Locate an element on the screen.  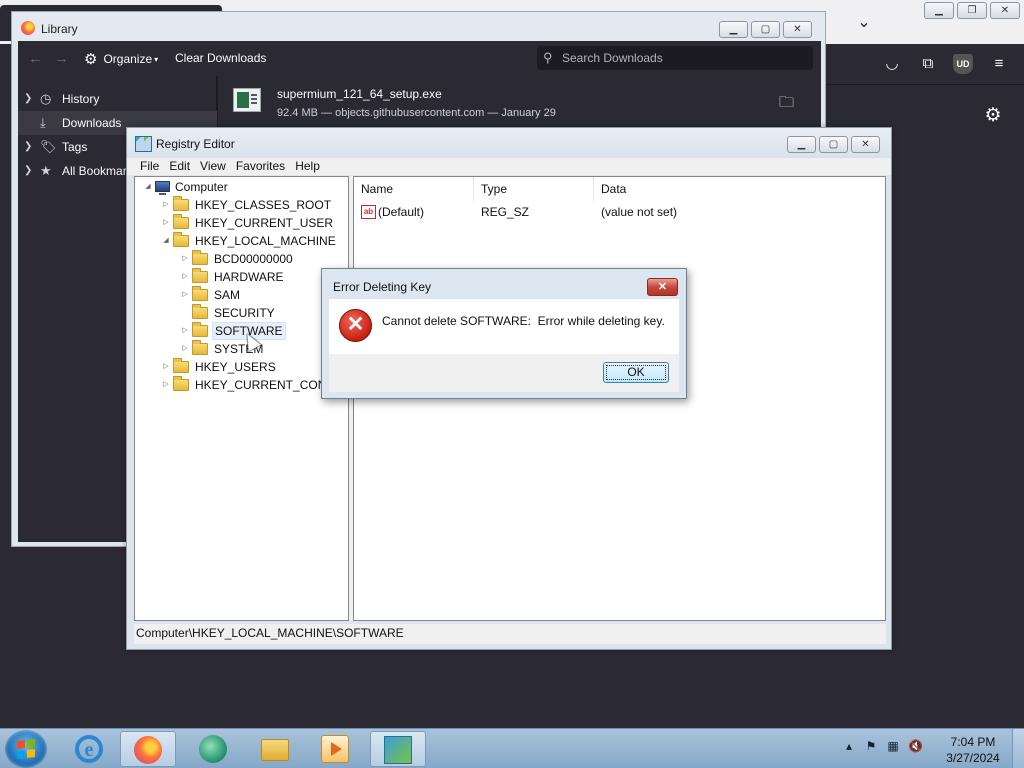
dialog-title: Error Deleting Key is located at coordinates (382, 287).